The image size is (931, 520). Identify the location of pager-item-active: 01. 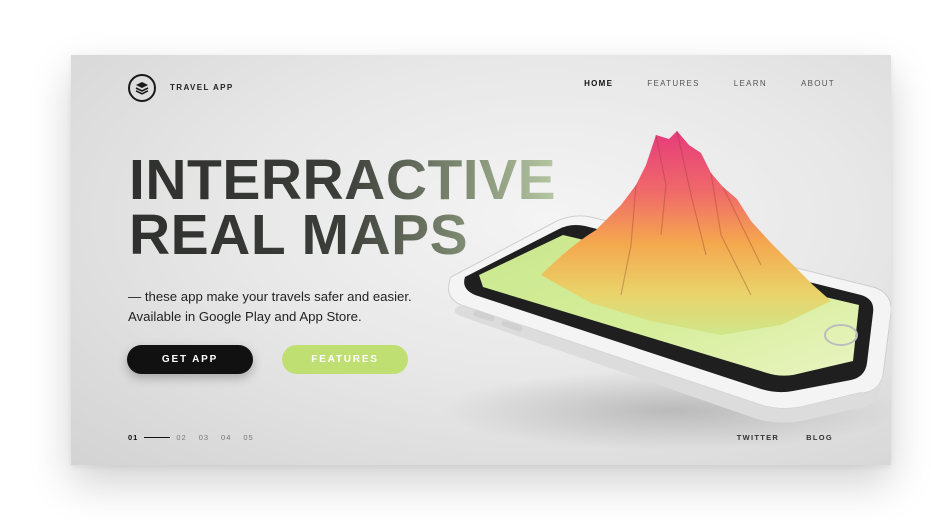
(133, 437).